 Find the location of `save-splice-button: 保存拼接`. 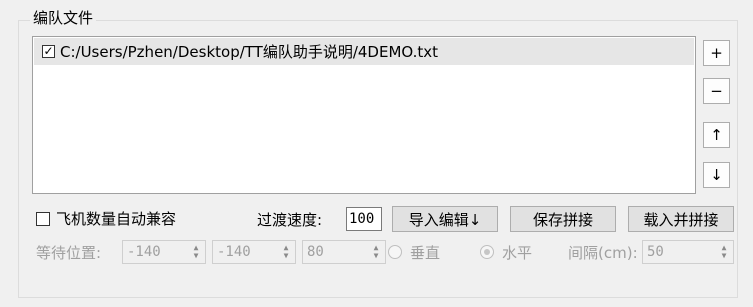

save-splice-button: 保存拼接 is located at coordinates (563, 219).